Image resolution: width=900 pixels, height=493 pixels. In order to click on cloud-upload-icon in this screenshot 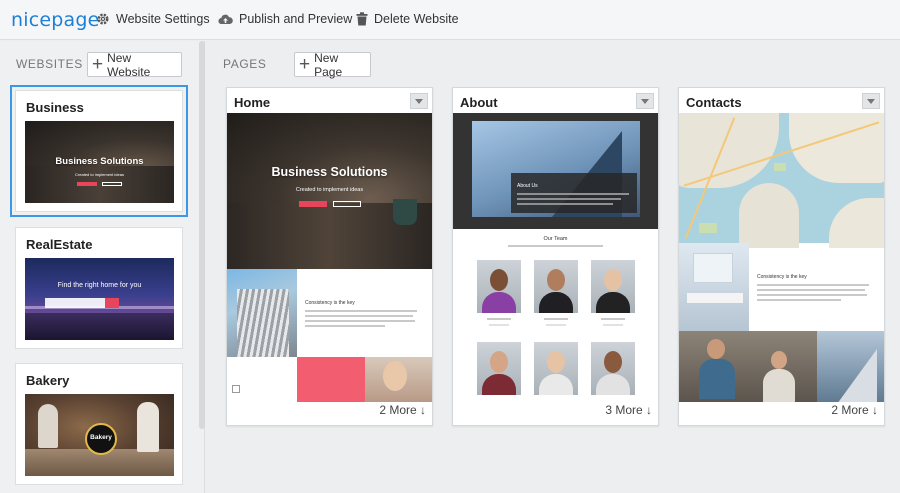, I will do `click(225, 19)`.